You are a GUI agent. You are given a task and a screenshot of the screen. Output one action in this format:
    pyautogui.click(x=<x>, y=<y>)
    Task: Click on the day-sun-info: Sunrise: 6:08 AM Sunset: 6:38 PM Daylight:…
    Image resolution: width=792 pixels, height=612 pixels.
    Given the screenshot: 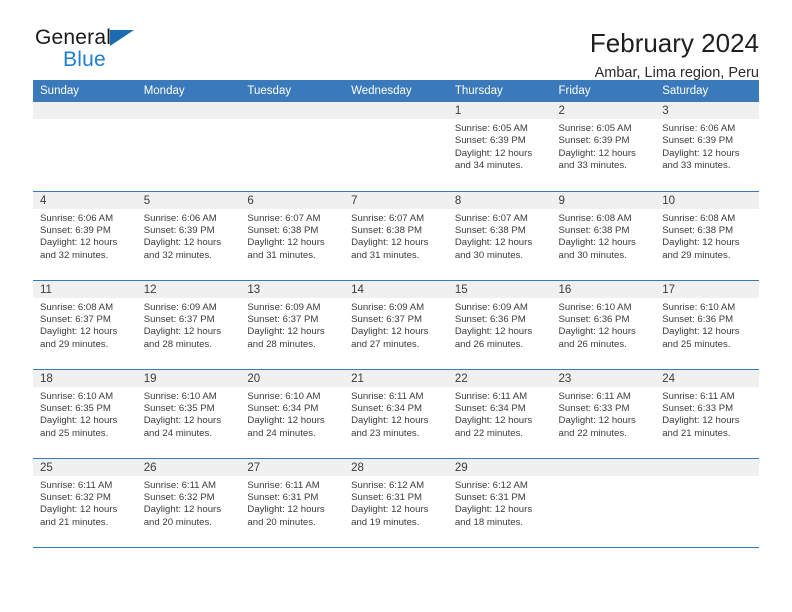 What is the action you would take?
    pyautogui.click(x=604, y=236)
    